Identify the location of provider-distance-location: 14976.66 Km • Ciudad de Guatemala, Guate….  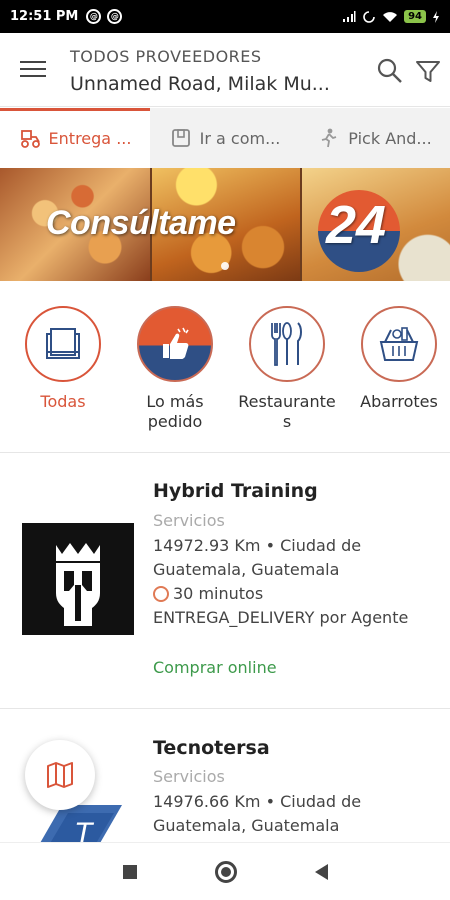
(257, 813).